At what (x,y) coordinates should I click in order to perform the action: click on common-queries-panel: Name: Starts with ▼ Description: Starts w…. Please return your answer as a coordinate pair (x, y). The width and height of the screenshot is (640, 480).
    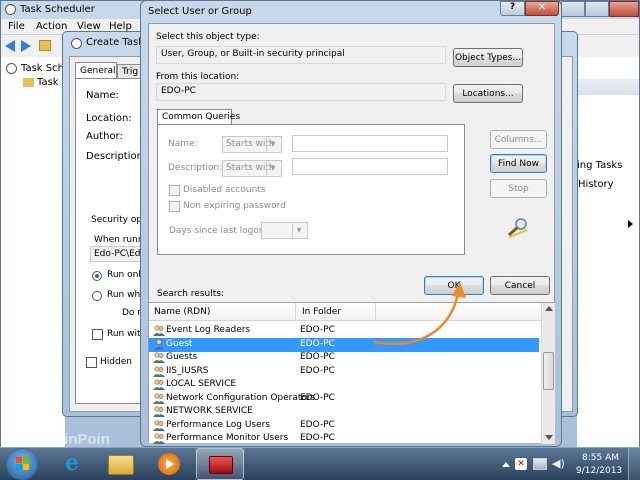
    Looking at the image, I should click on (311, 189).